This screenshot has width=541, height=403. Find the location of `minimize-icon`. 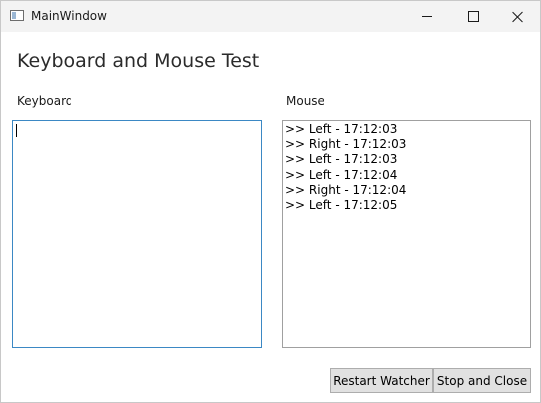

minimize-icon is located at coordinates (427, 16).